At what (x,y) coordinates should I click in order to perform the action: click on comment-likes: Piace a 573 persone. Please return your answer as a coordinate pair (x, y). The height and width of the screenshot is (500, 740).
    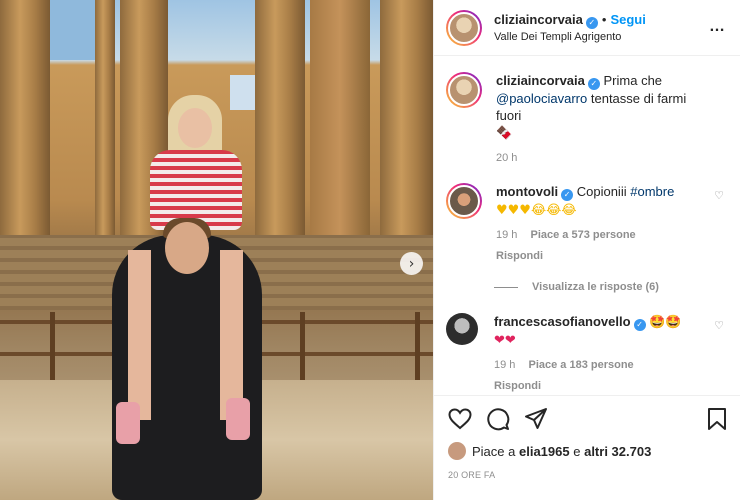
    Looking at the image, I should click on (582, 235).